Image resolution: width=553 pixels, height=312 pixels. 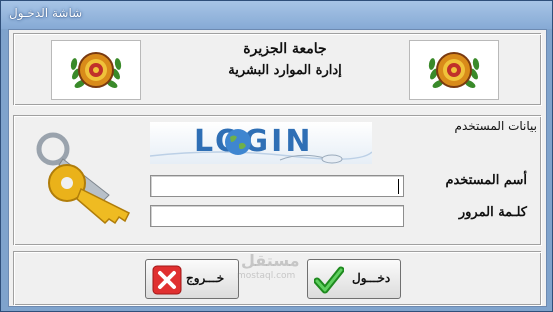 I want to click on username-label: أسم المستخدم, so click(x=486, y=180).